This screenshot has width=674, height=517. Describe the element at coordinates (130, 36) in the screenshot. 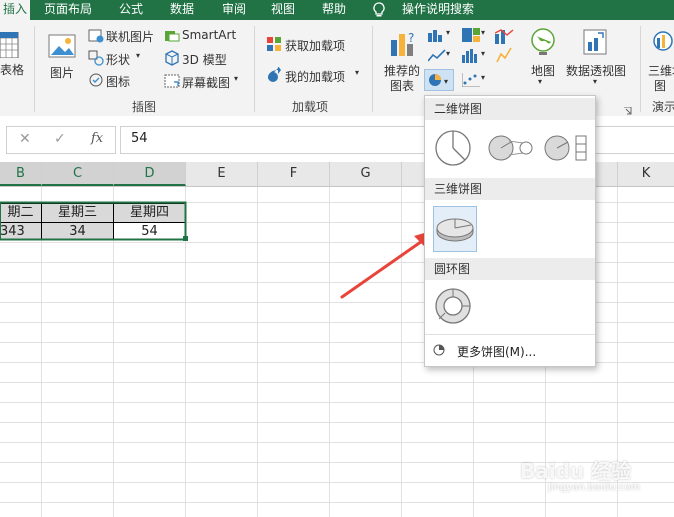

I see `online-picture-label: 联机图片` at that location.